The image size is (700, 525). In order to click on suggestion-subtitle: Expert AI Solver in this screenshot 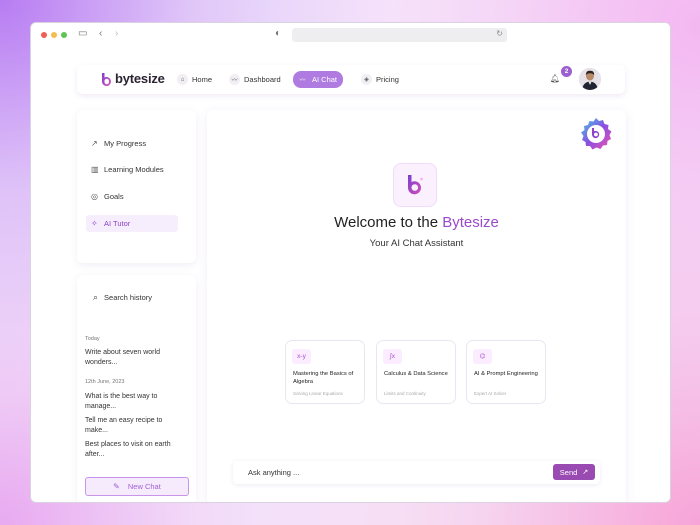, I will do `click(490, 393)`.